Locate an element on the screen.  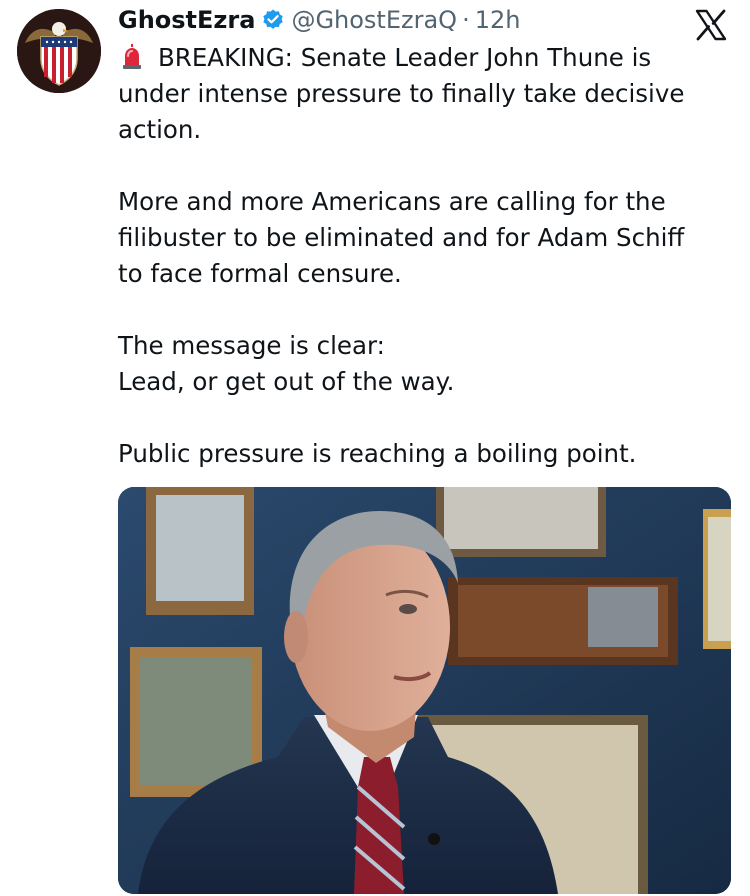
timestamp: 12h is located at coordinates (498, 20).